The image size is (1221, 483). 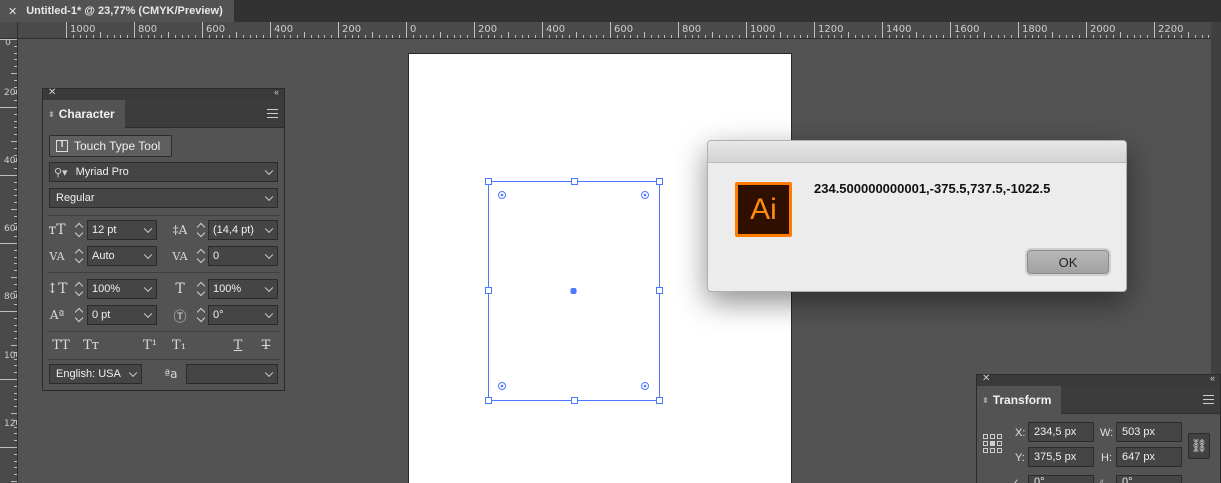 I want to click on search-icon: ⚲▾, so click(x=61, y=172).